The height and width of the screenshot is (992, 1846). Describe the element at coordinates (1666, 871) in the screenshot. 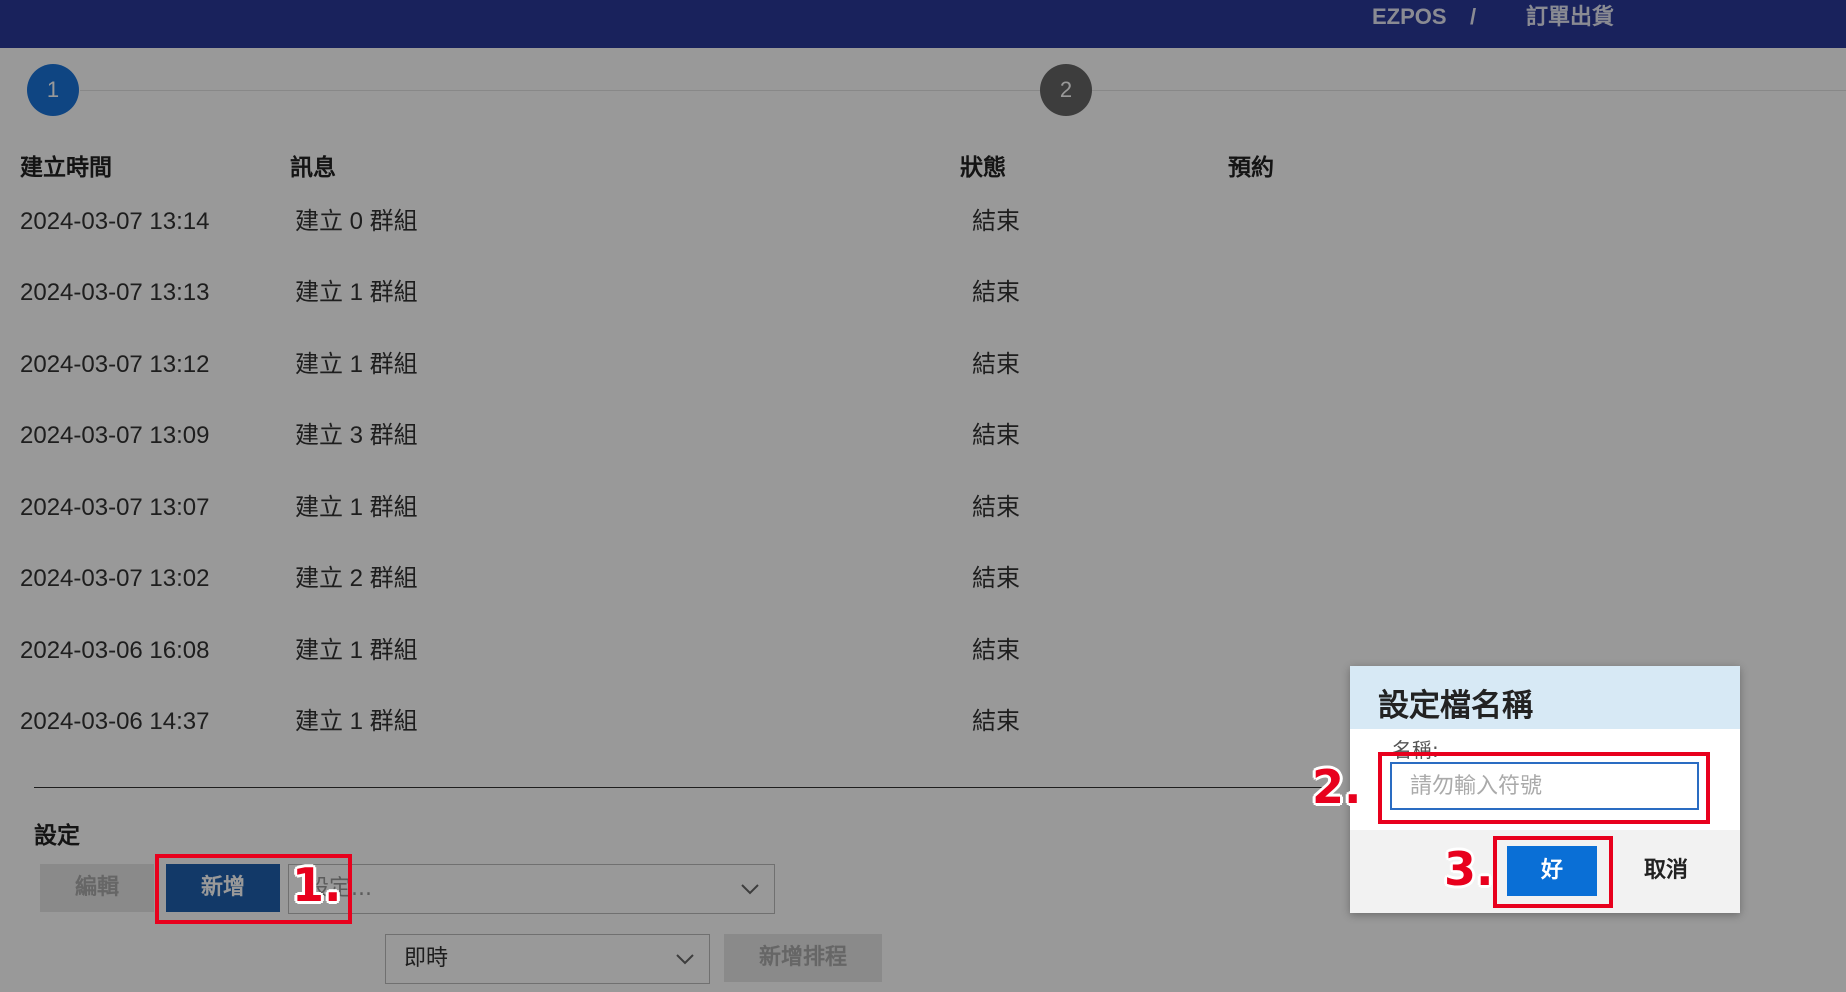

I see `cancel-button: 取消` at that location.